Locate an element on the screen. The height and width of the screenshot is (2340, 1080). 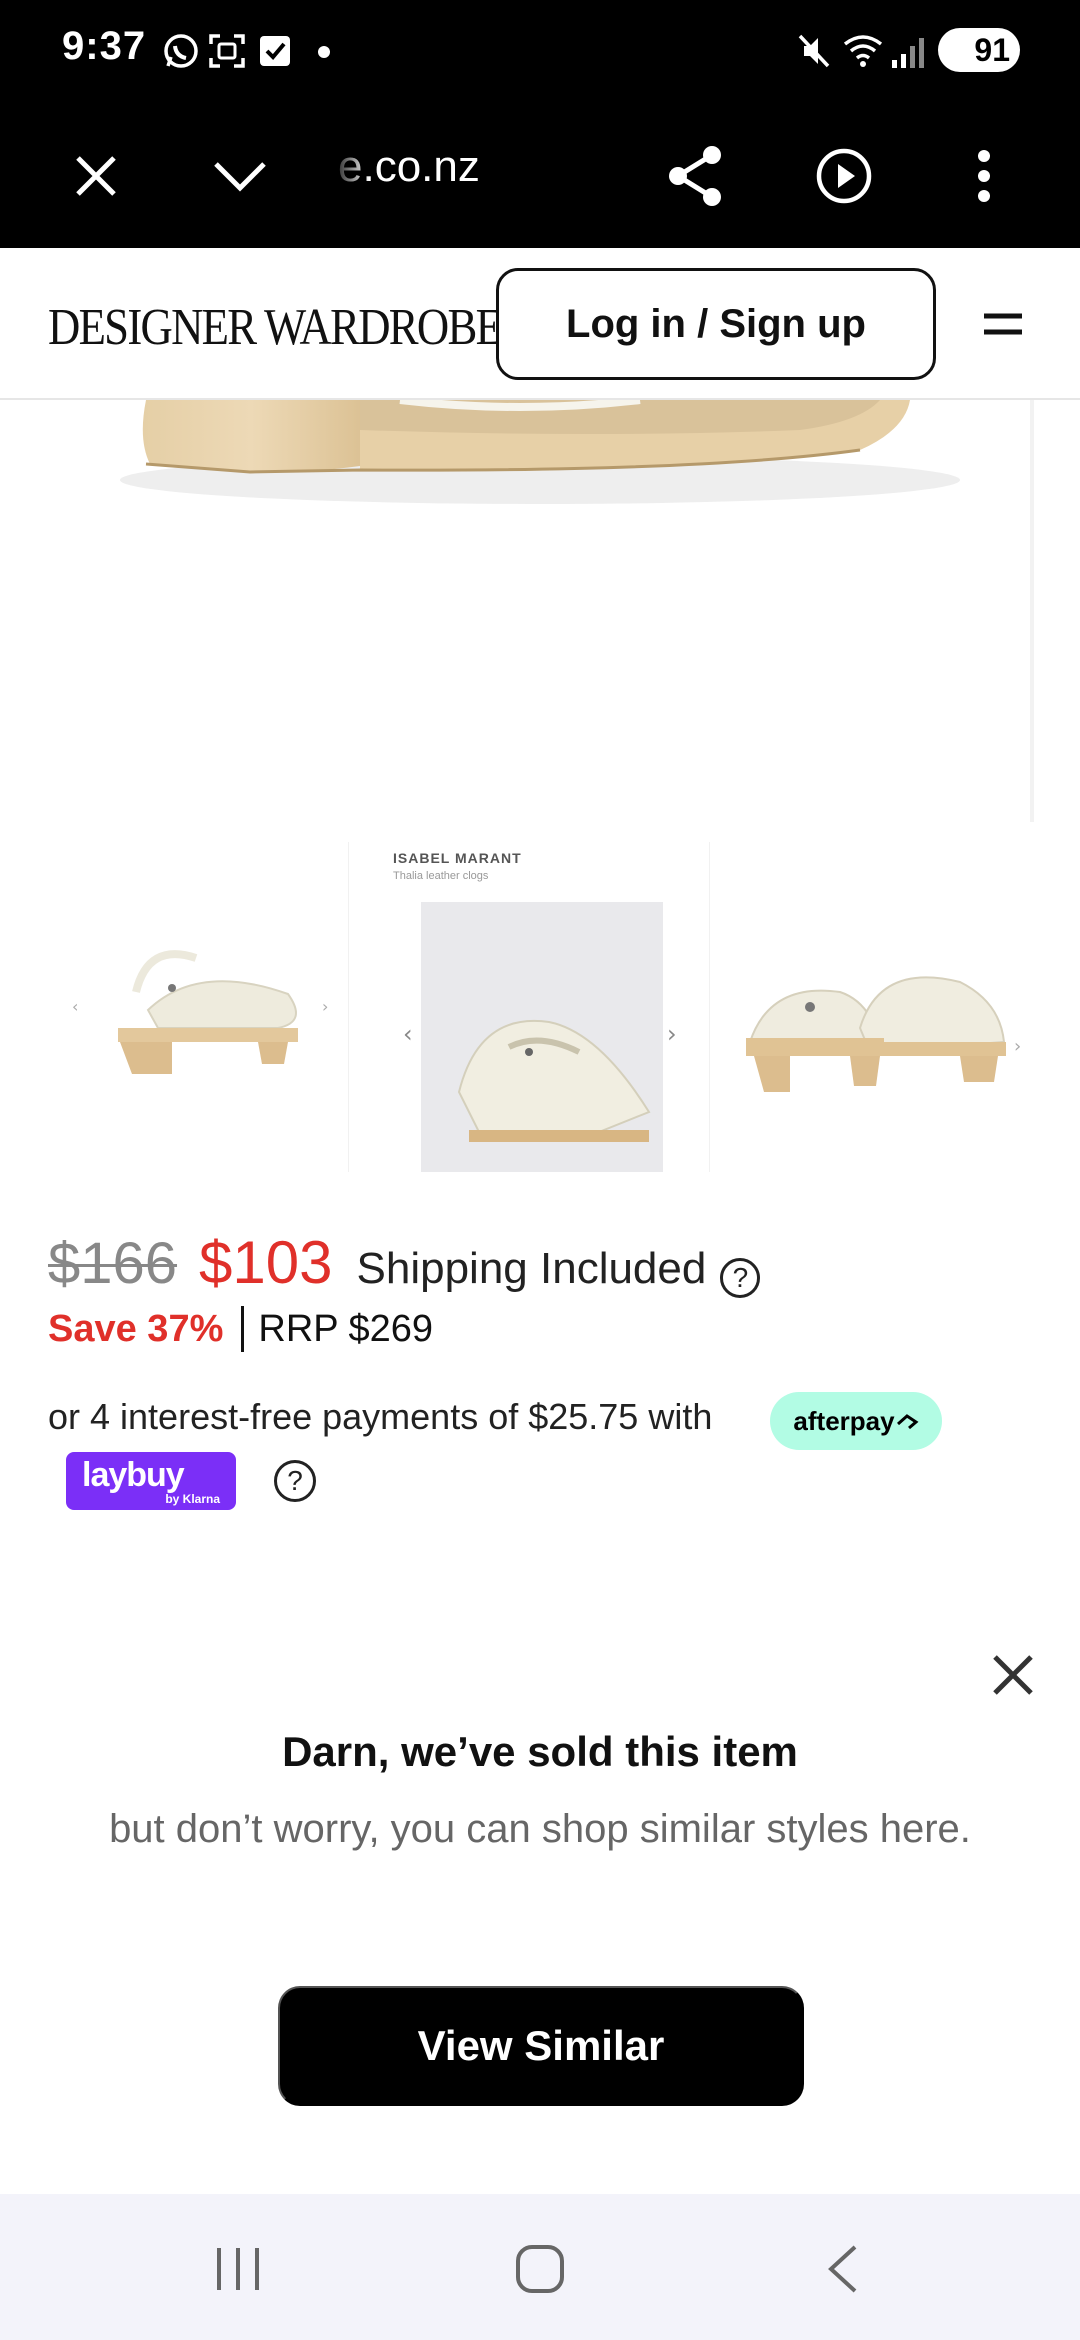
menu-button is located at coordinates (1003, 324).